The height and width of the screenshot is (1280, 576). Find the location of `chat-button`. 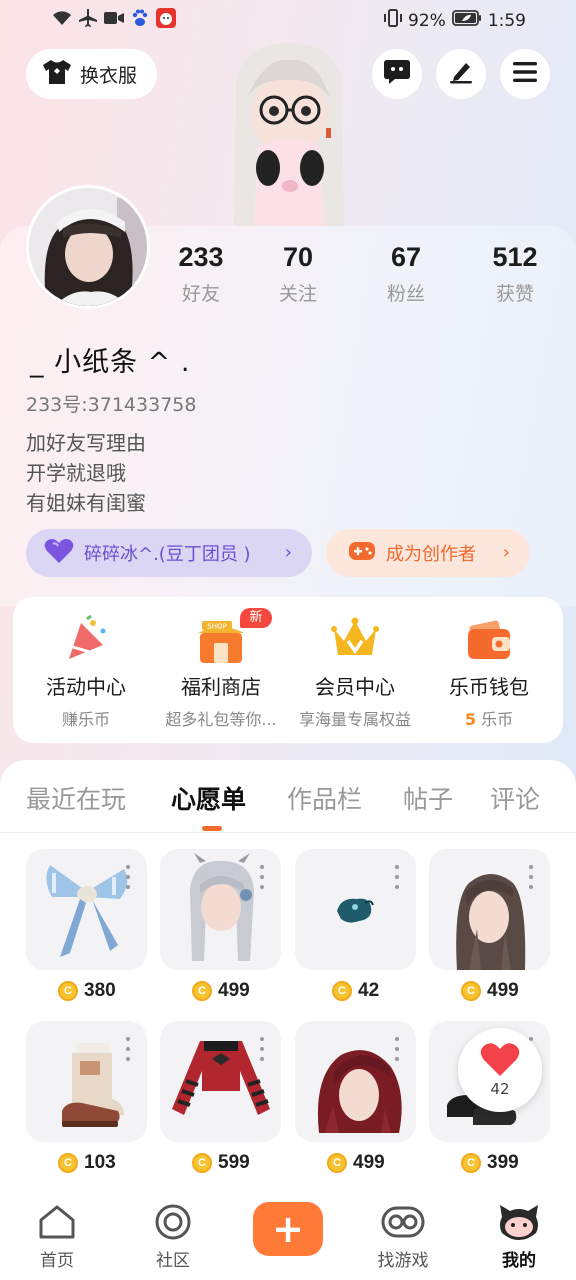

chat-button is located at coordinates (397, 74).